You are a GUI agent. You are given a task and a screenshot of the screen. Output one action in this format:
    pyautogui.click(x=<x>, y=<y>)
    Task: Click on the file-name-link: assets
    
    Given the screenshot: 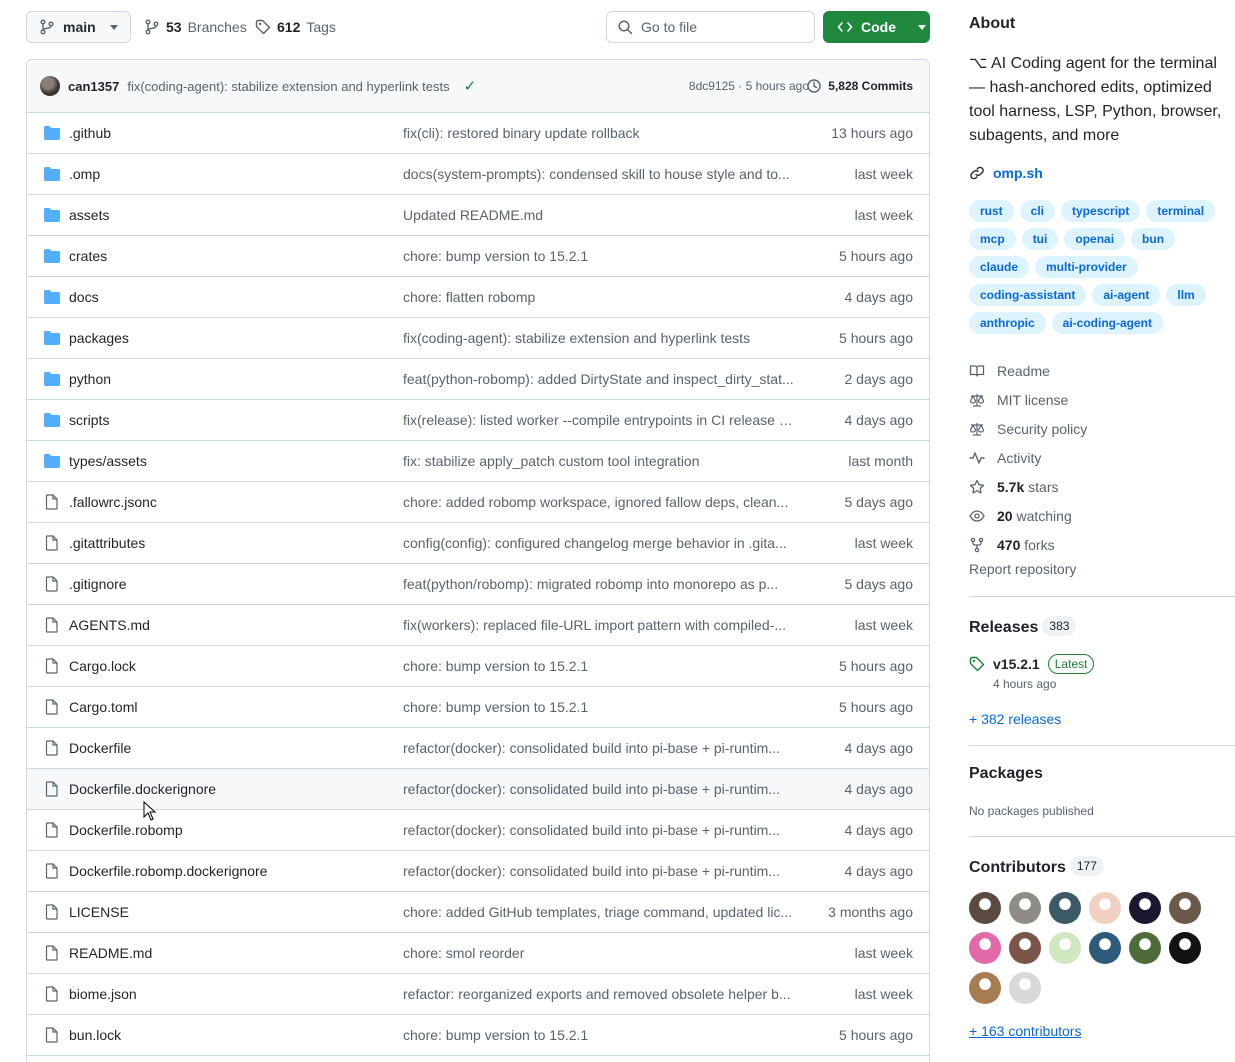 What is the action you would take?
    pyautogui.click(x=89, y=215)
    